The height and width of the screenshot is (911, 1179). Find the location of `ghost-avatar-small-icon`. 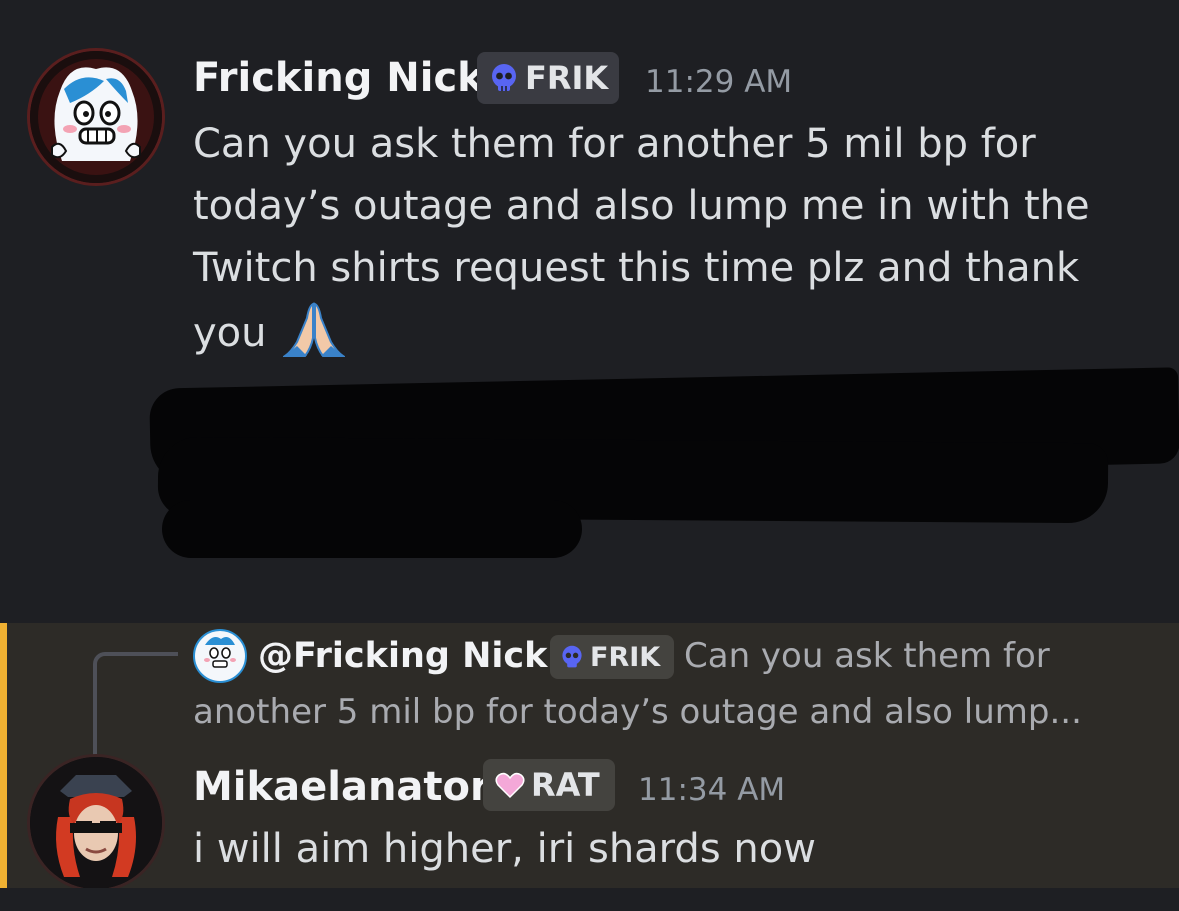

ghost-avatar-small-icon is located at coordinates (220, 652).